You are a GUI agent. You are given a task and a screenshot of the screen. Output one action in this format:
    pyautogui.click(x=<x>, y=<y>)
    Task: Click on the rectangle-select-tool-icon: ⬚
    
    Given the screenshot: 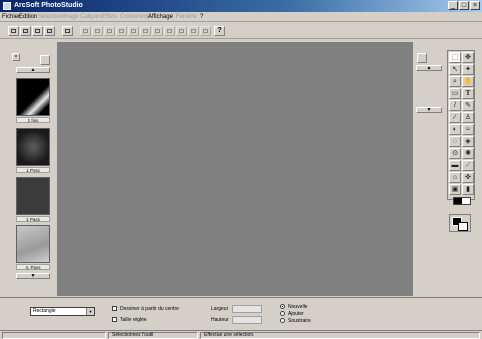 What is the action you would take?
    pyautogui.click(x=455, y=57)
    